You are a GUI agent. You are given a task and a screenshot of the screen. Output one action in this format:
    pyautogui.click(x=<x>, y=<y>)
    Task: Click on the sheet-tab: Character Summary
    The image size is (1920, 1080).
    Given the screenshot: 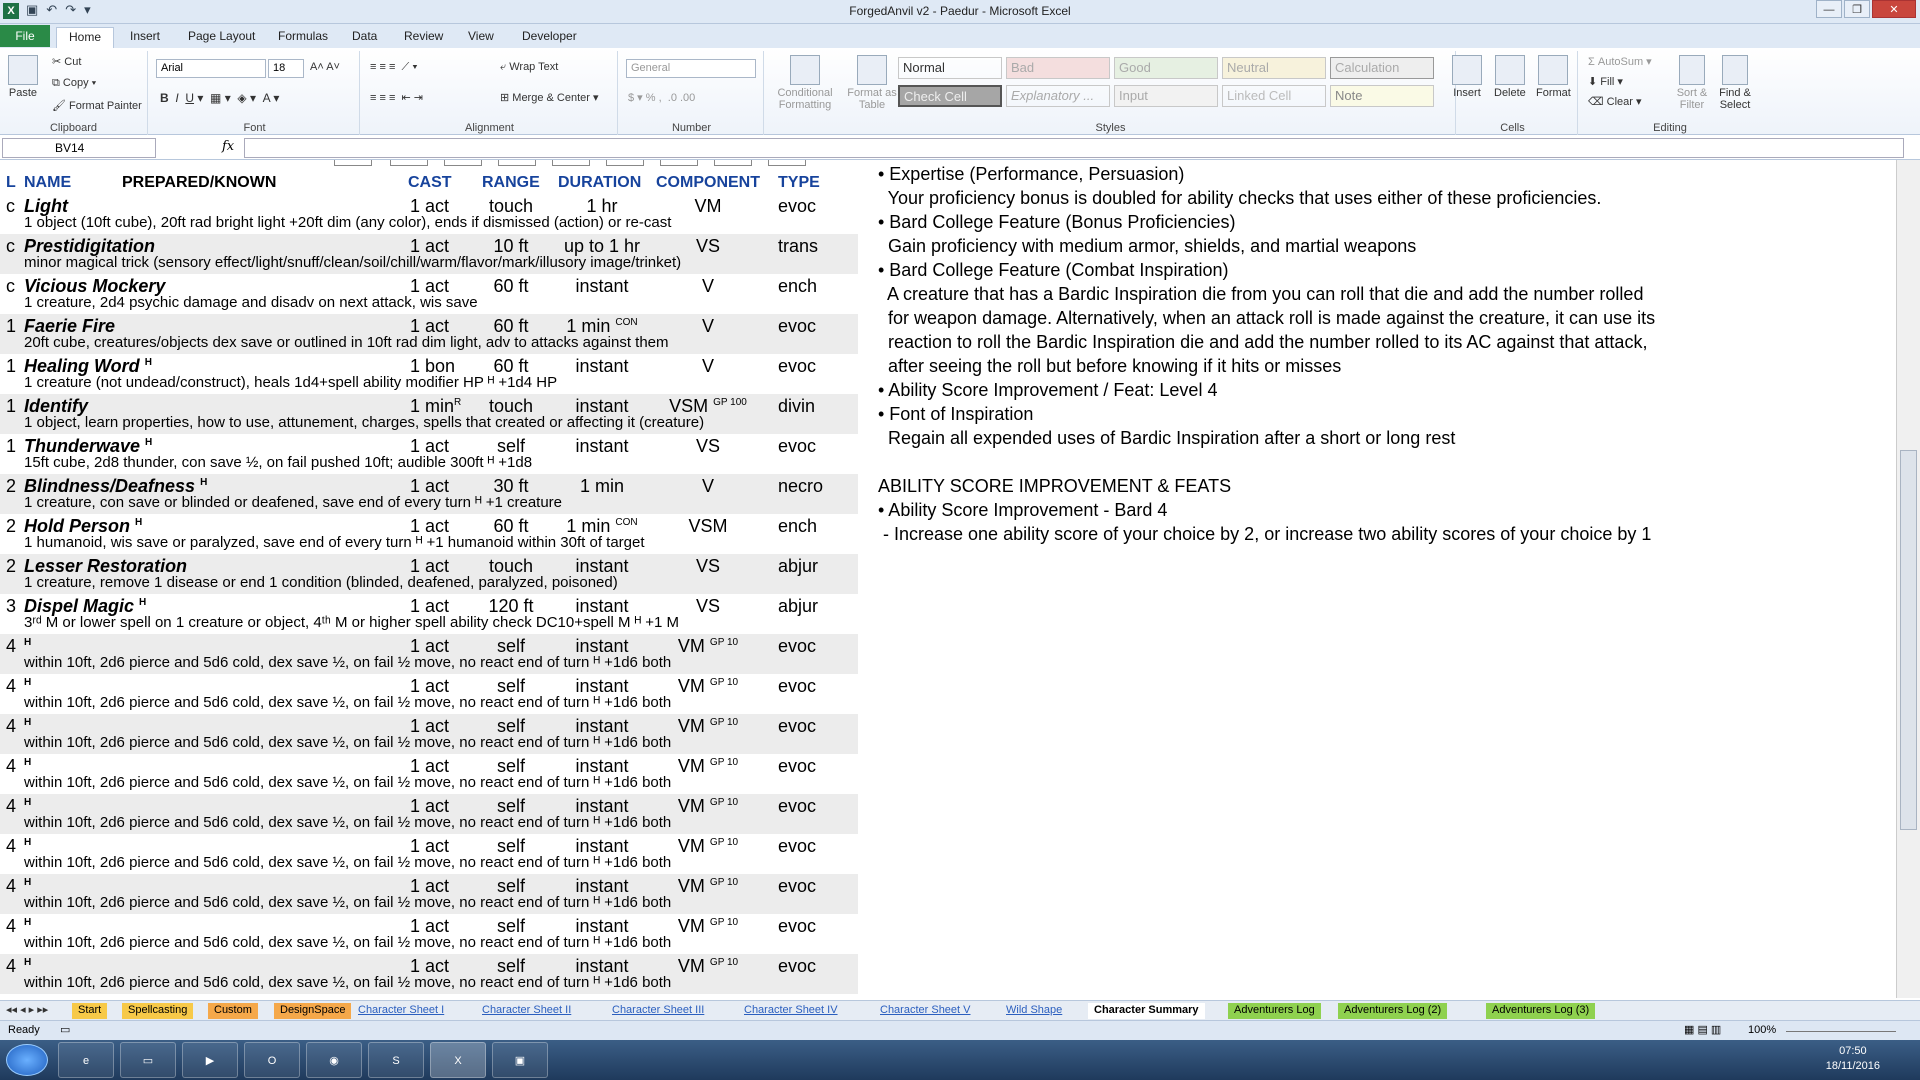 What is the action you would take?
    pyautogui.click(x=1146, y=1011)
    